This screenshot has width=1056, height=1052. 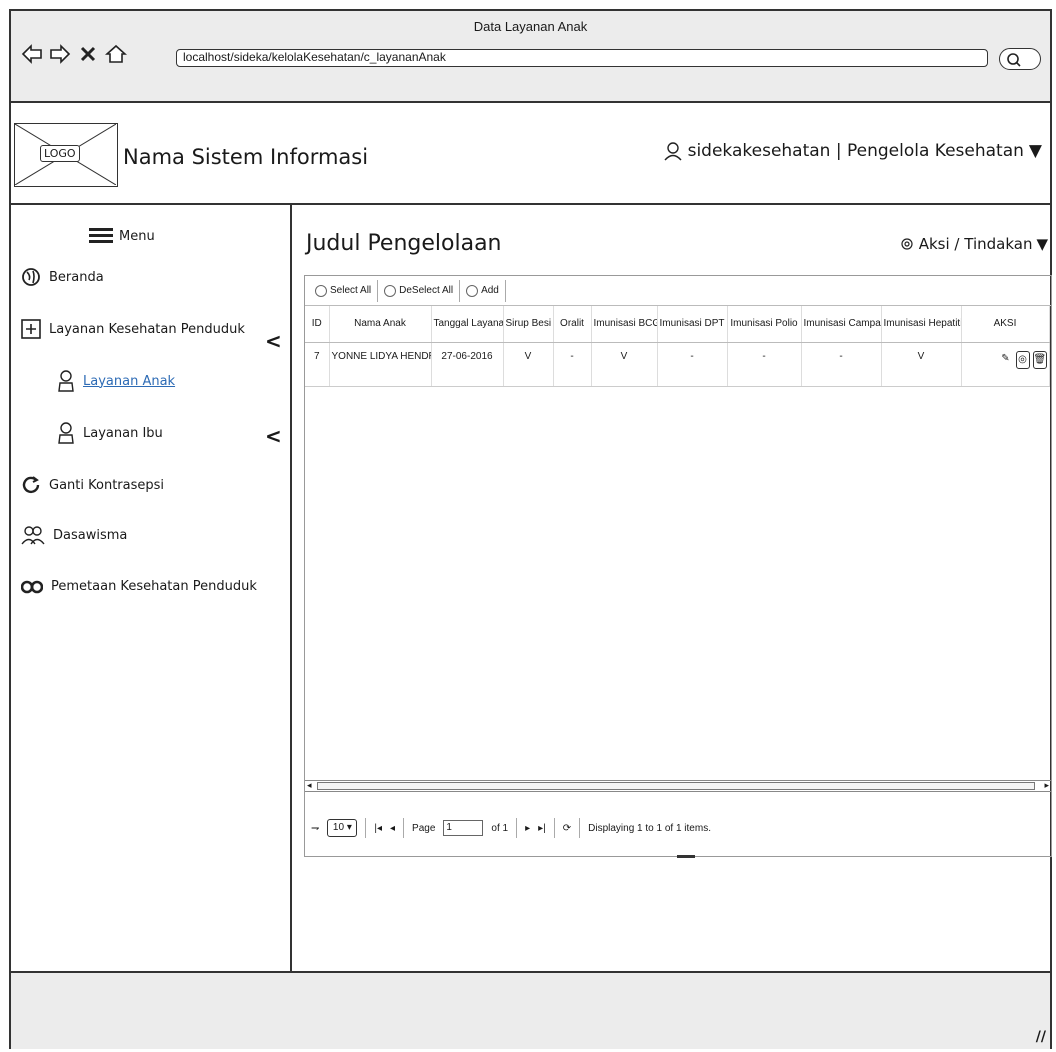 What do you see at coordinates (32, 54) in the screenshot?
I see `back-arrow-icon` at bounding box center [32, 54].